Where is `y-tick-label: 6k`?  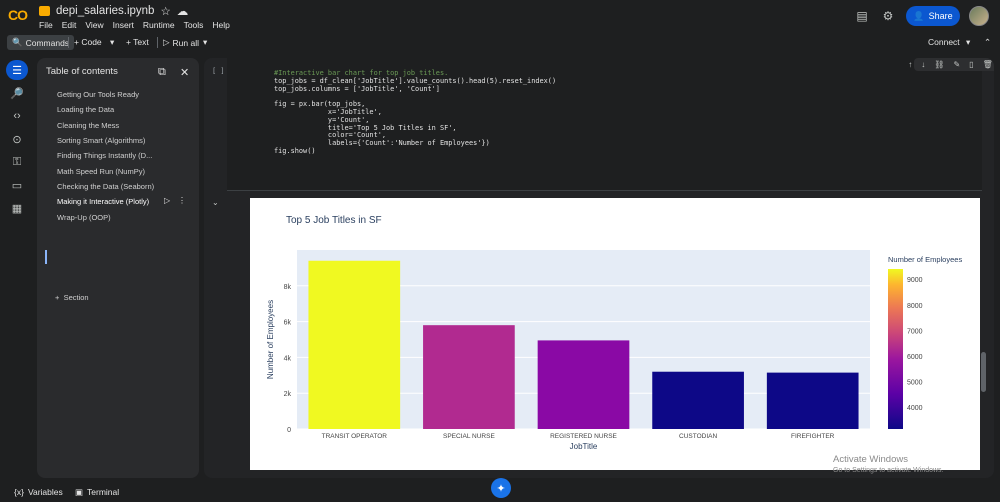
y-tick-label: 6k is located at coordinates (288, 323).